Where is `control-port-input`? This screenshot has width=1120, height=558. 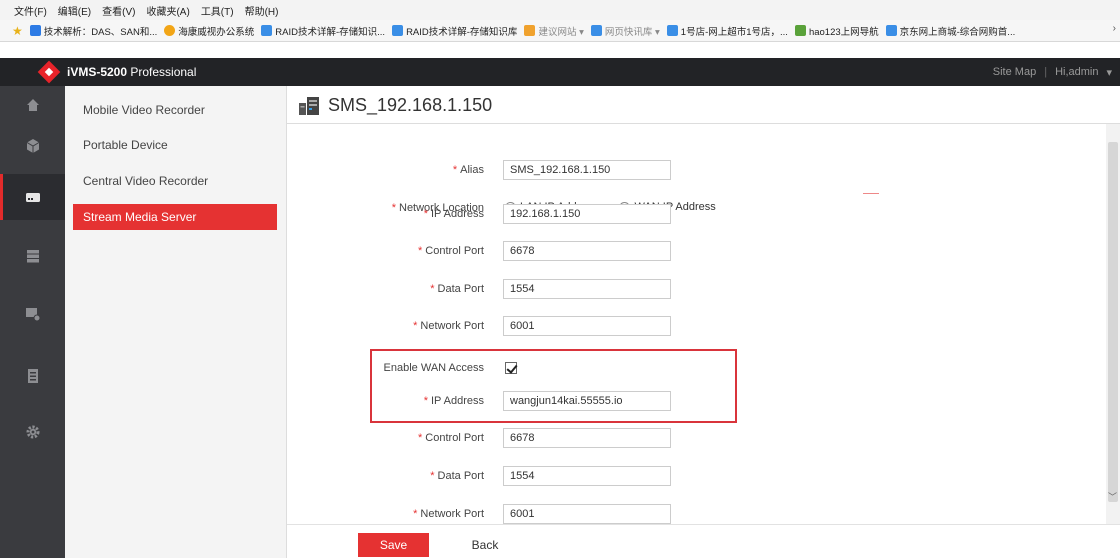 control-port-input is located at coordinates (587, 251).